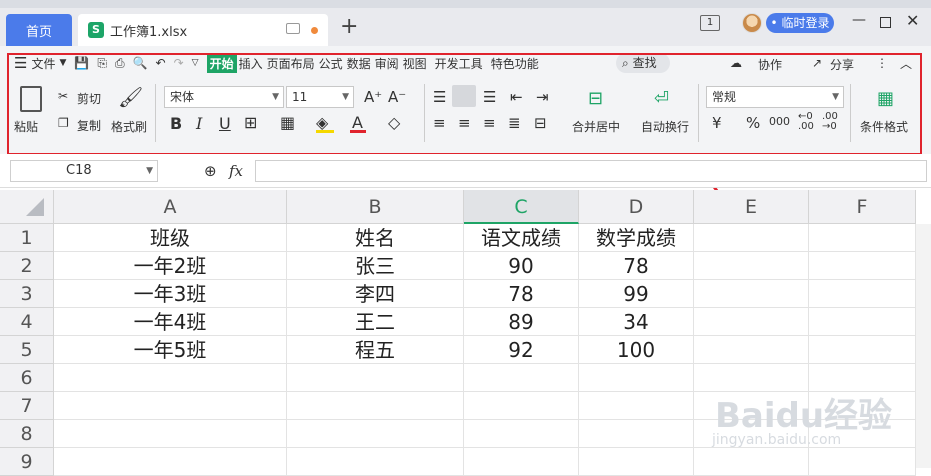 This screenshot has width=931, height=476. What do you see at coordinates (27, 238) in the screenshot?
I see `row-header-1: 1` at bounding box center [27, 238].